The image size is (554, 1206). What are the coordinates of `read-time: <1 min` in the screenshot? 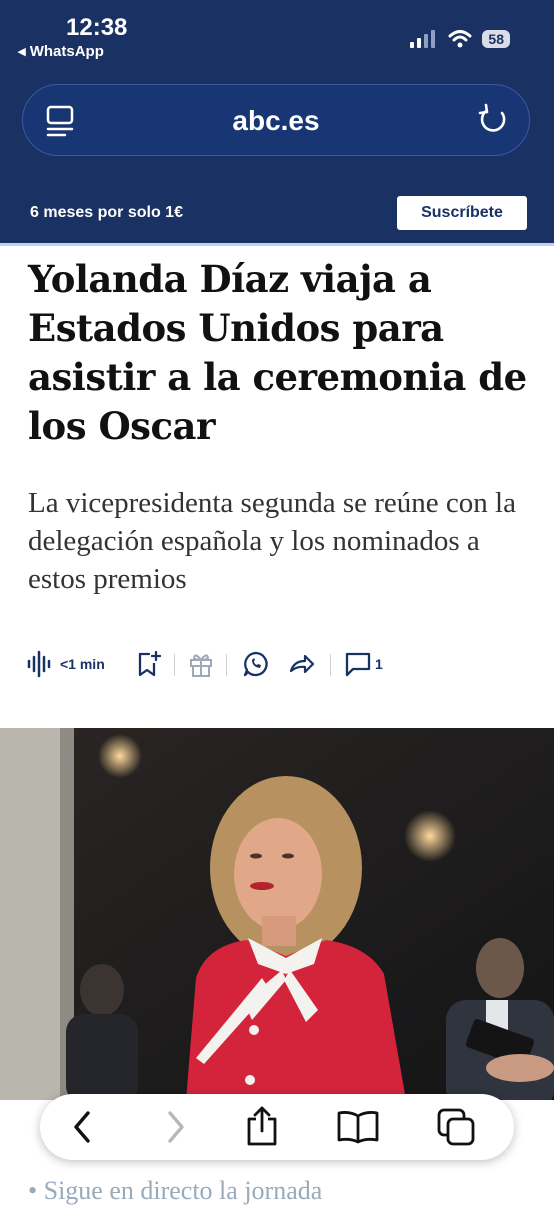 It's located at (82, 664).